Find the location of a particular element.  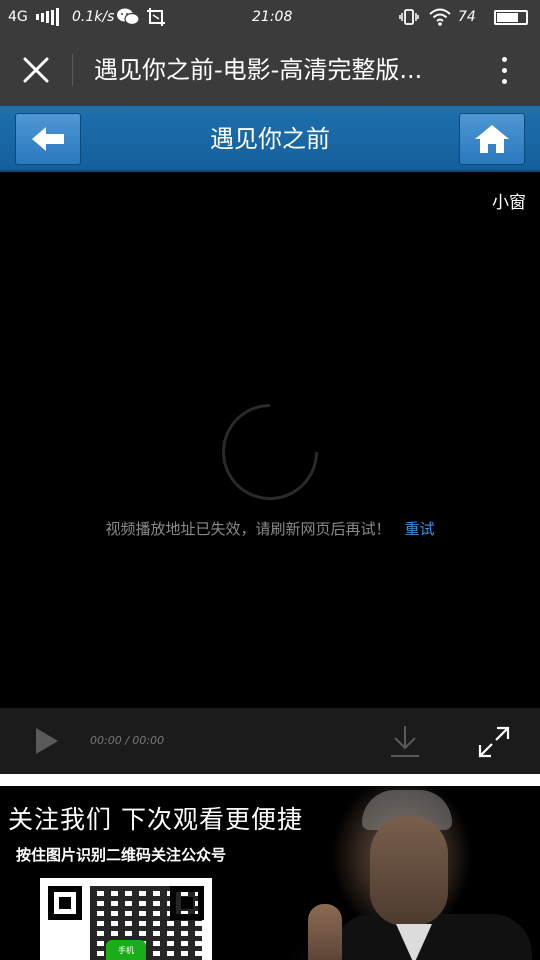

clock: 21:08 is located at coordinates (272, 17).